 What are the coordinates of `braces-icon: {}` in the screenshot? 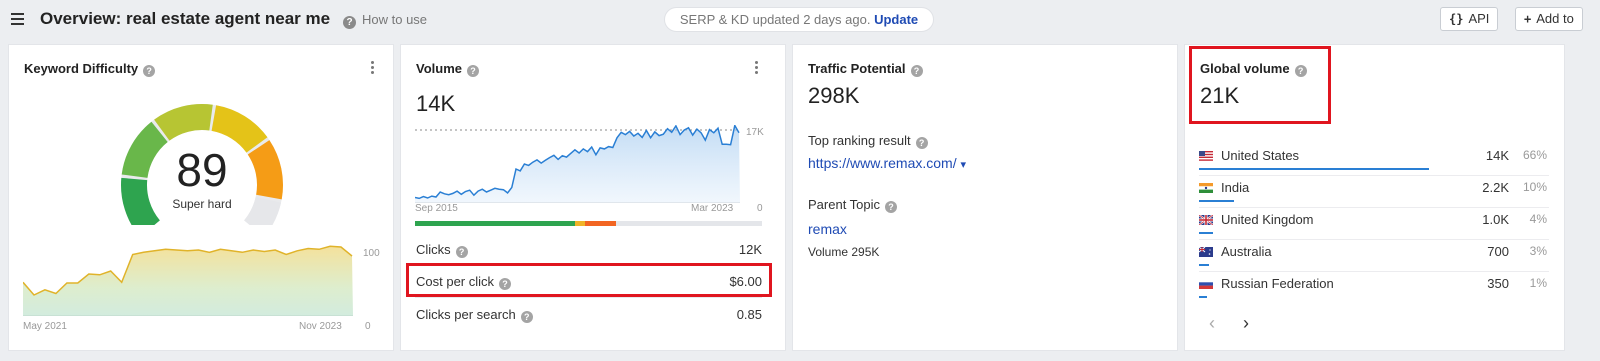 It's located at (1456, 19).